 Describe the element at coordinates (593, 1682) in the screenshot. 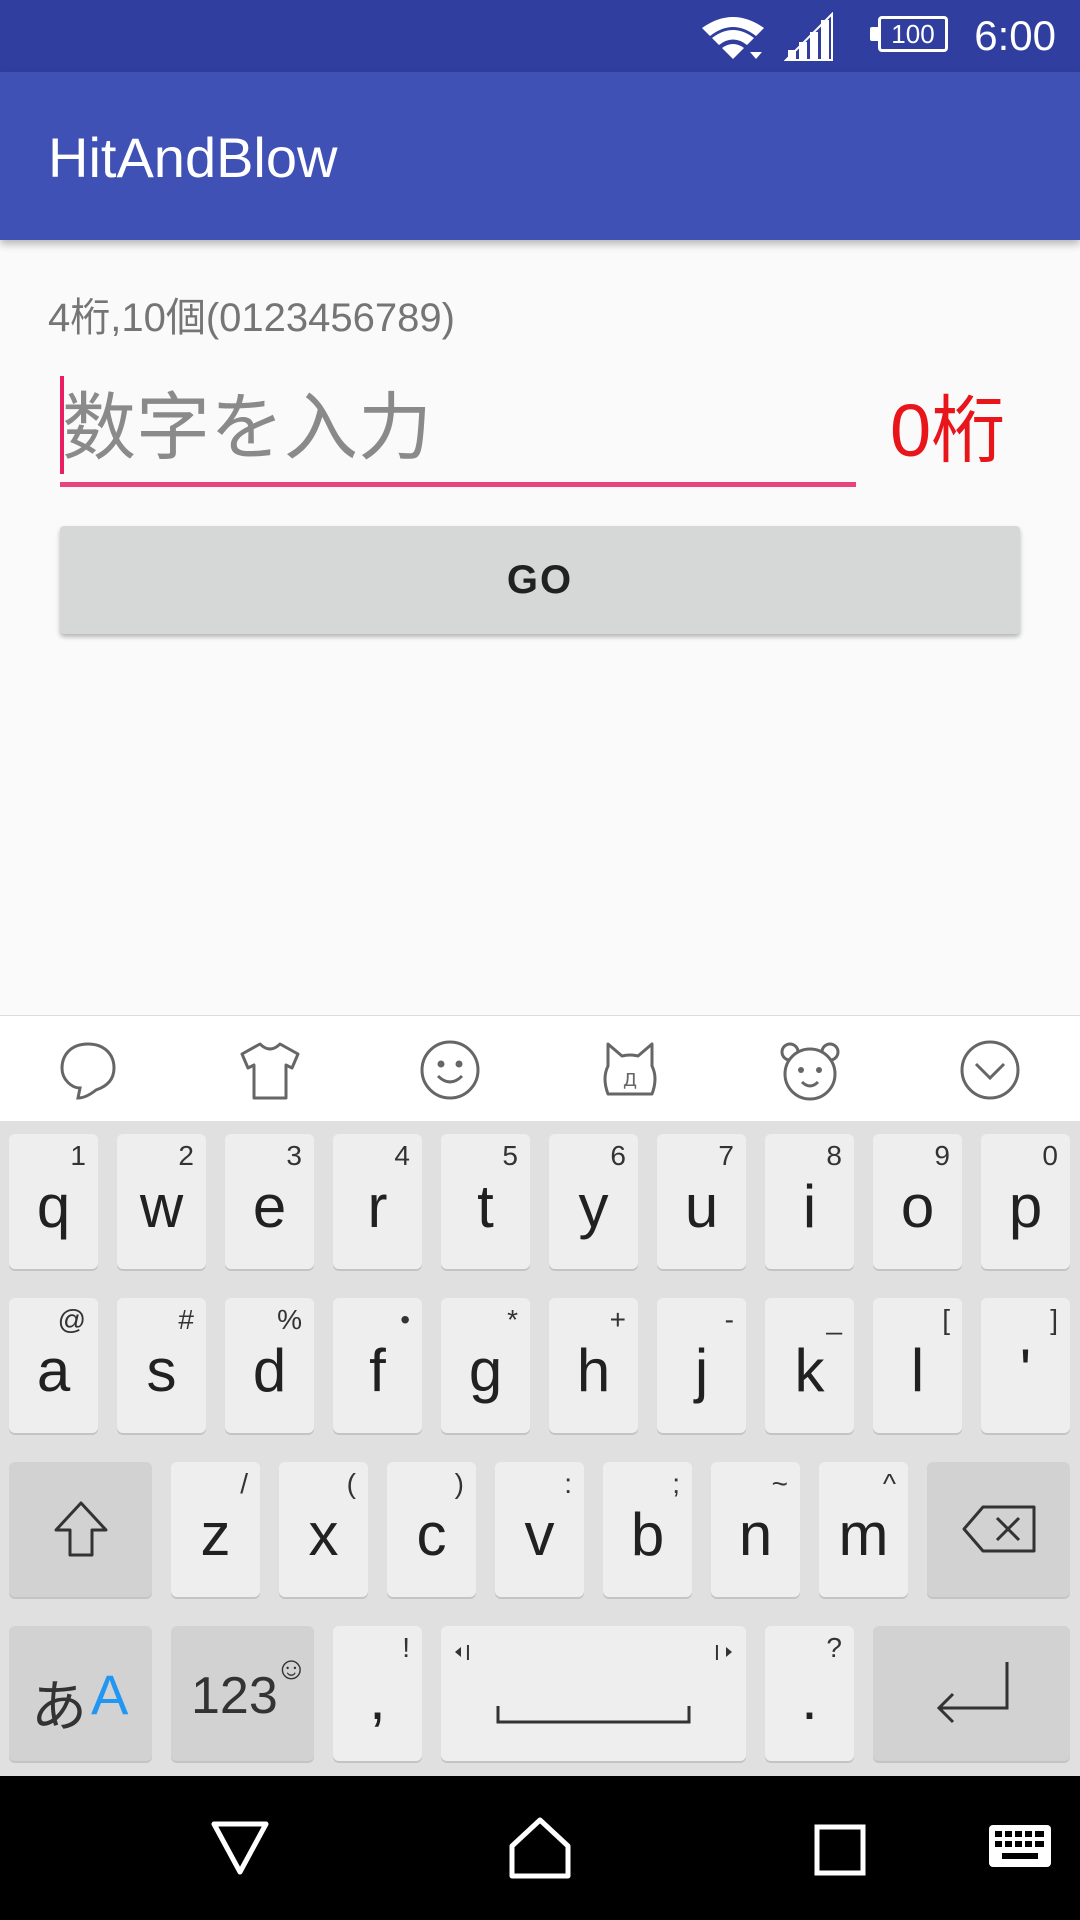

I see `space-bar-icon: I I` at that location.